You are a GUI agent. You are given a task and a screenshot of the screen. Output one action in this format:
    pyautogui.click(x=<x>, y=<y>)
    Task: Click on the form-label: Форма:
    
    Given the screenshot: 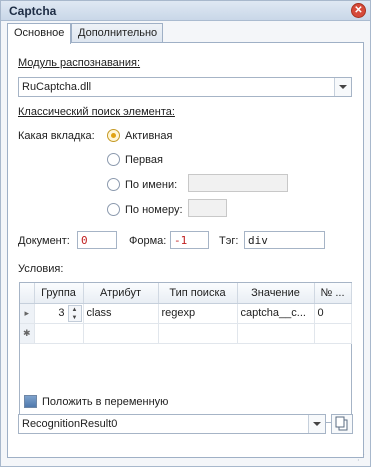 What is the action you would take?
    pyautogui.click(x=148, y=241)
    